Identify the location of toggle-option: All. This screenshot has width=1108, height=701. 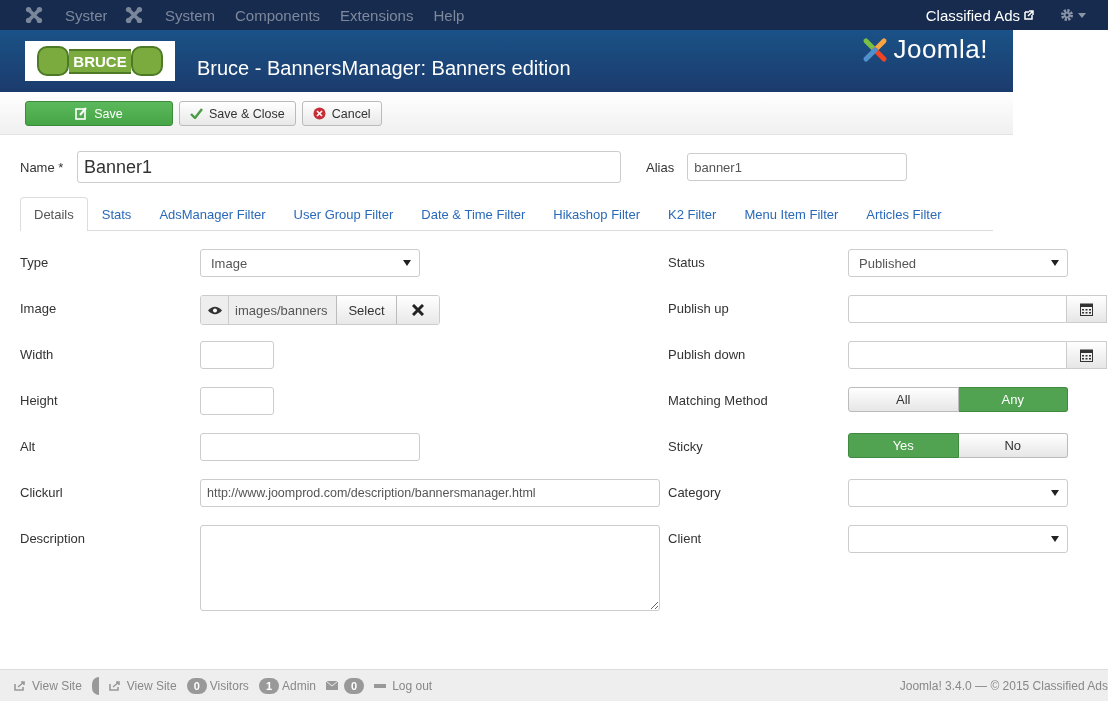
(903, 399).